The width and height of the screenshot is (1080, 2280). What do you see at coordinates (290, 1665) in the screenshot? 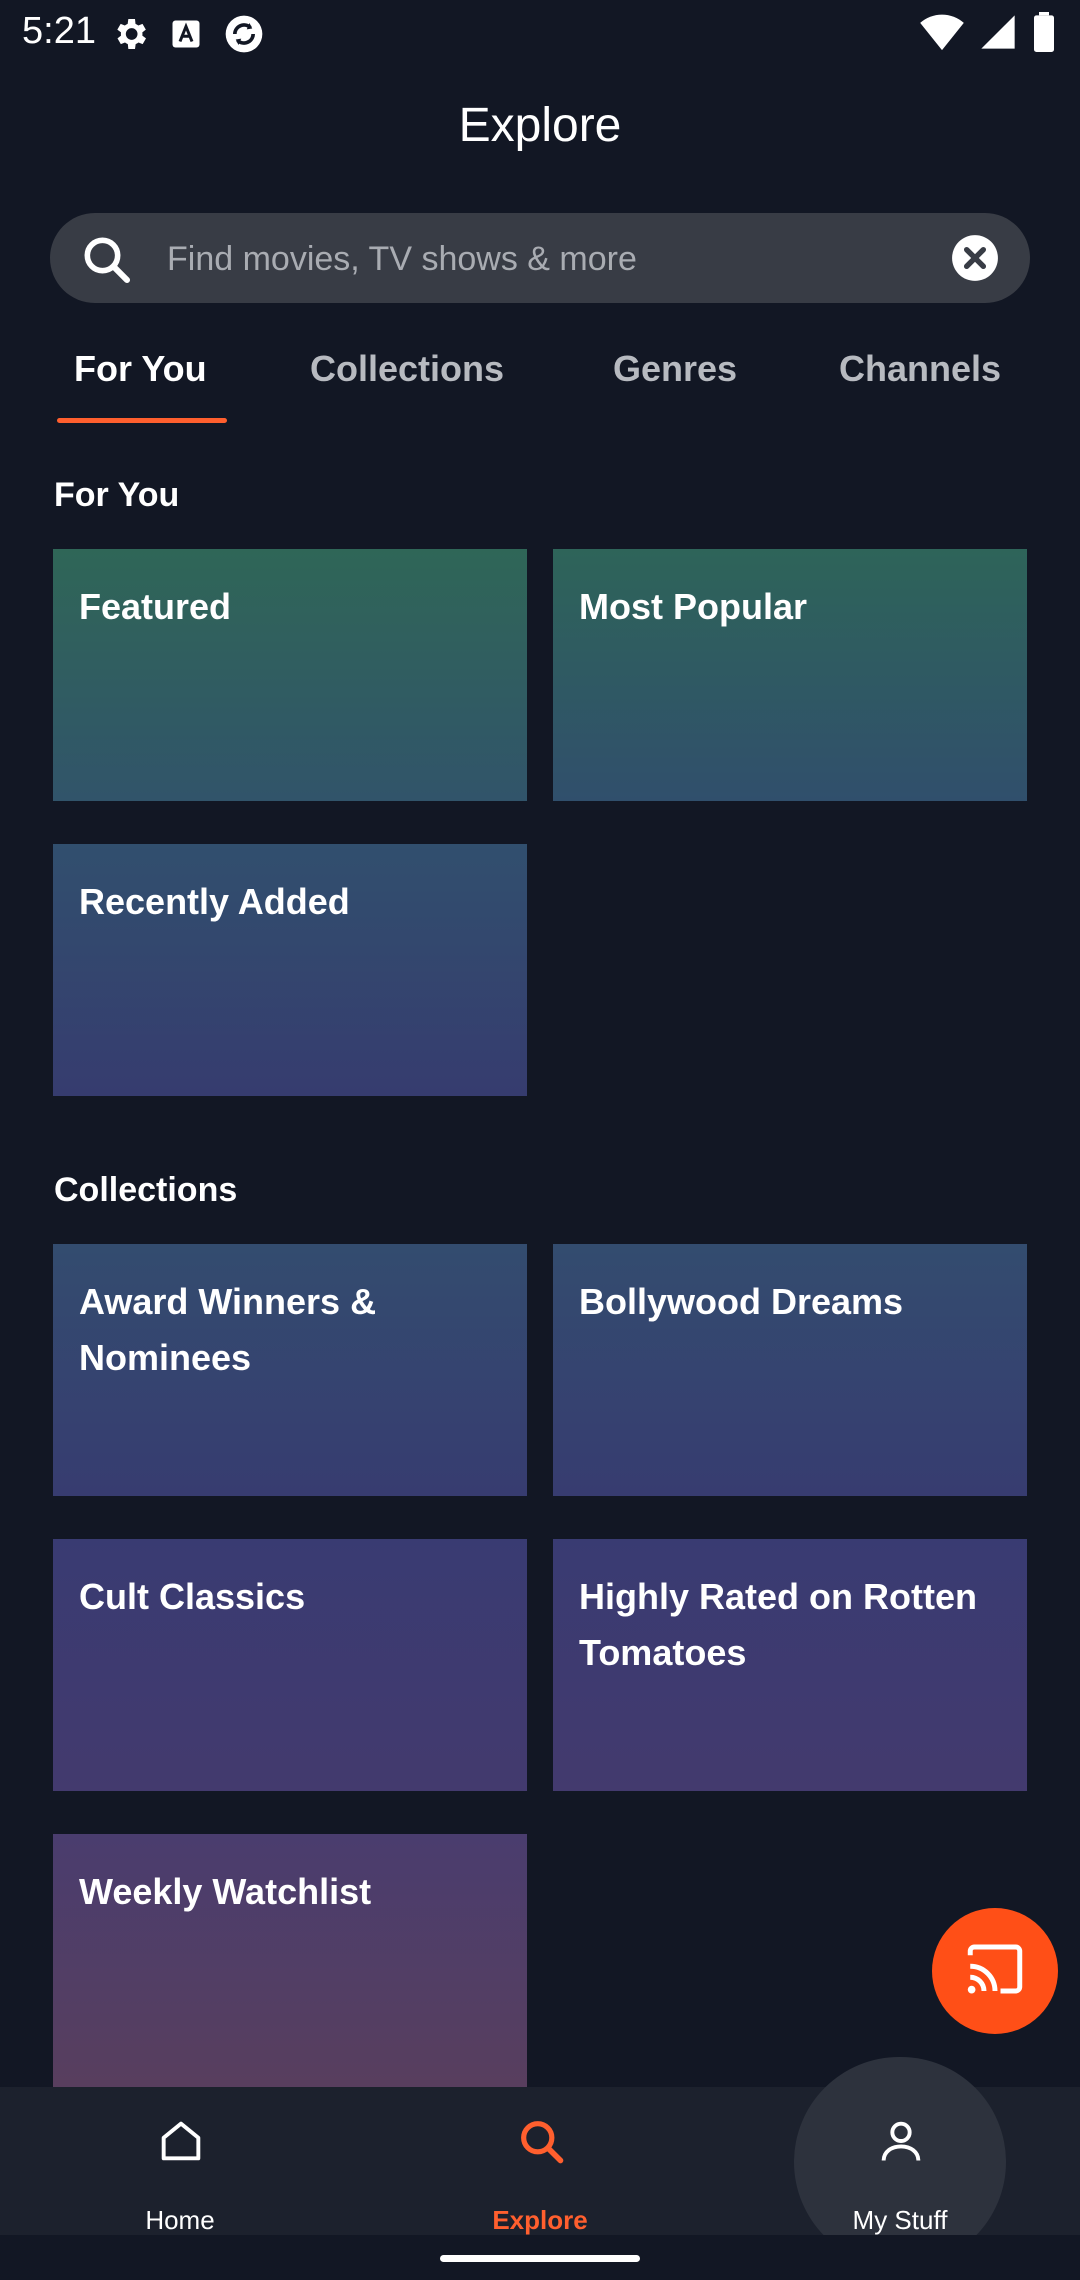
I see `card-cult-classics: Cult Classics` at bounding box center [290, 1665].